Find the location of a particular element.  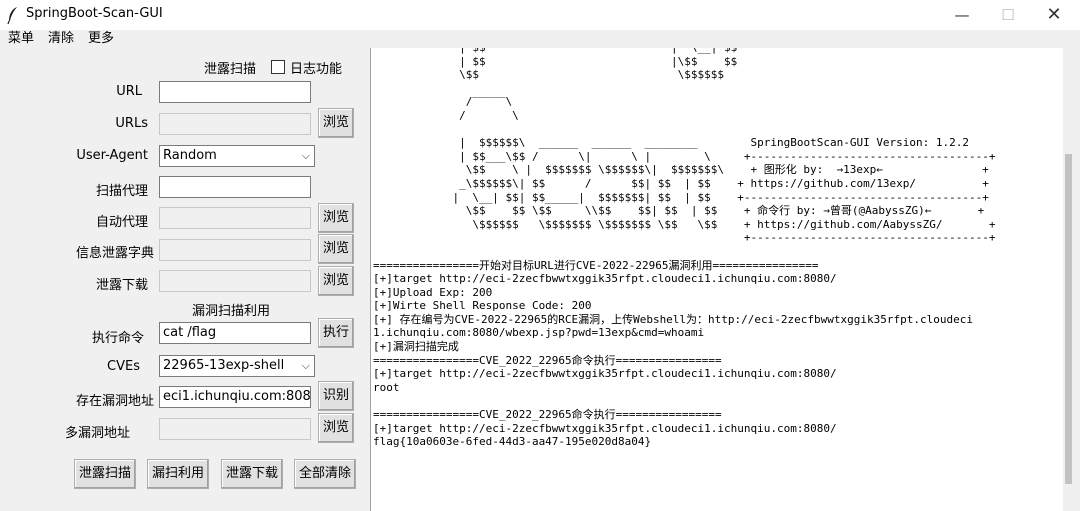

auto-proxy-input is located at coordinates (235, 218).